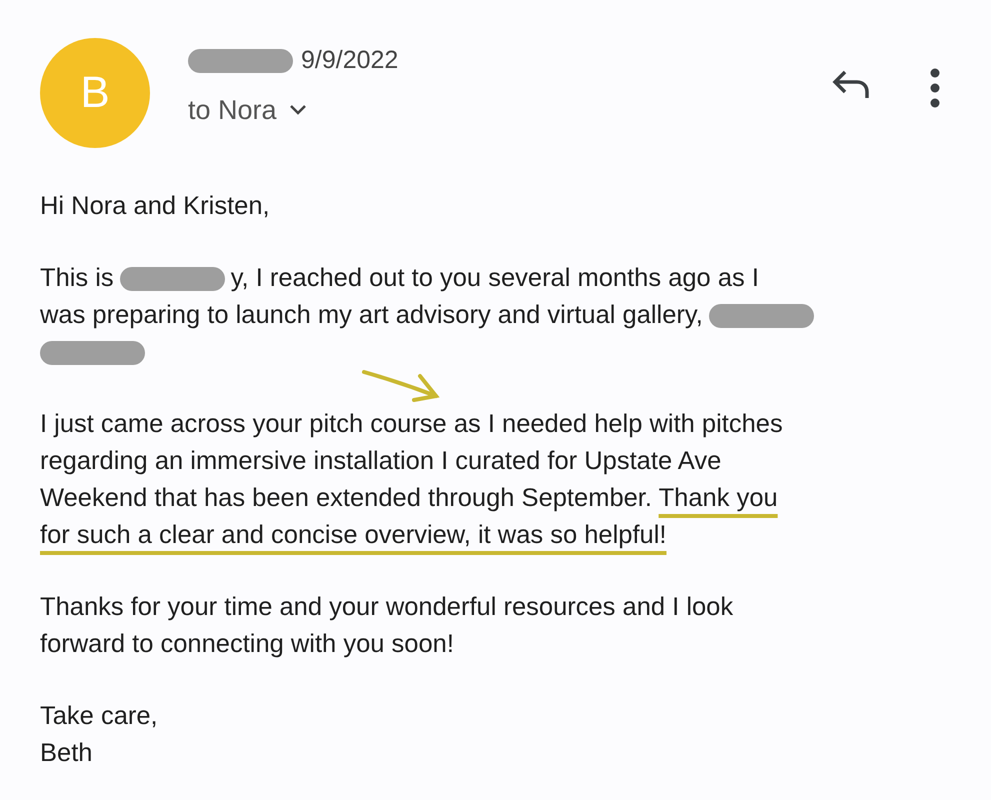  What do you see at coordinates (297, 110) in the screenshot?
I see `chevron-down-icon` at bounding box center [297, 110].